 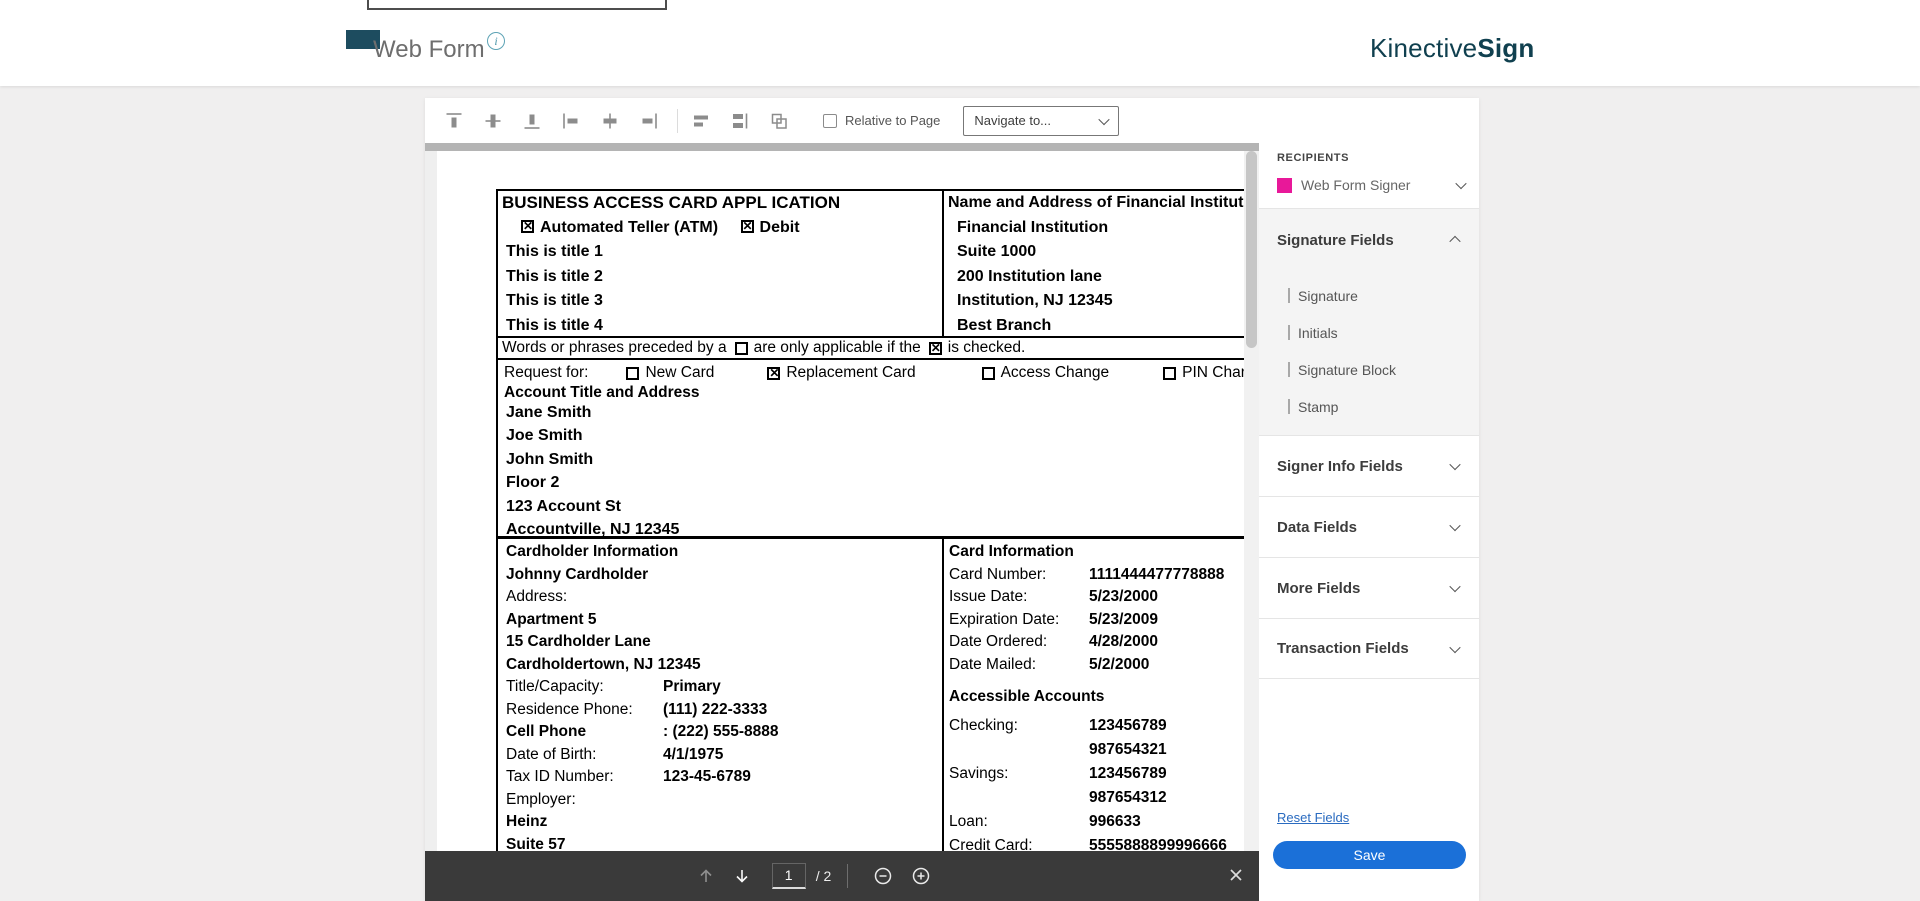 I want to click on field-value: 5/2/2000, so click(x=1119, y=664).